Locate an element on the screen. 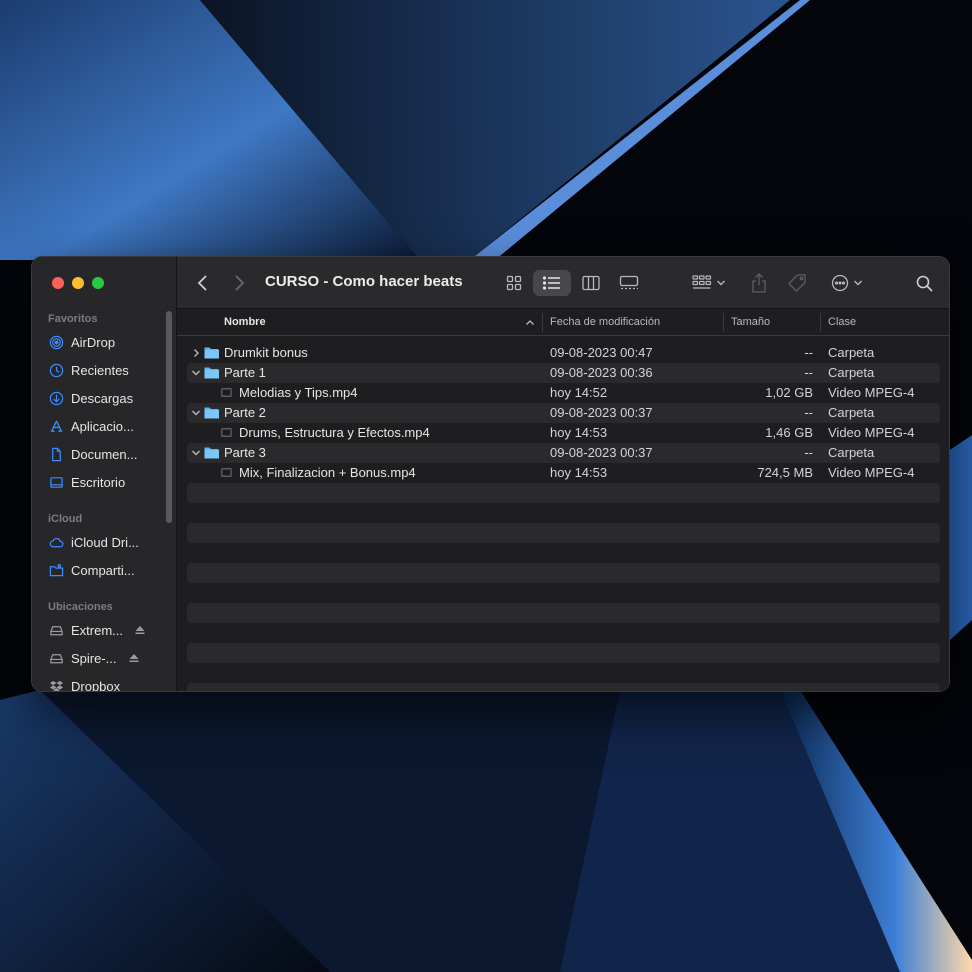 The image size is (972, 972). table-row: Parte 2 09-08-2023 00:37 -- Carpeta is located at coordinates (563, 413).